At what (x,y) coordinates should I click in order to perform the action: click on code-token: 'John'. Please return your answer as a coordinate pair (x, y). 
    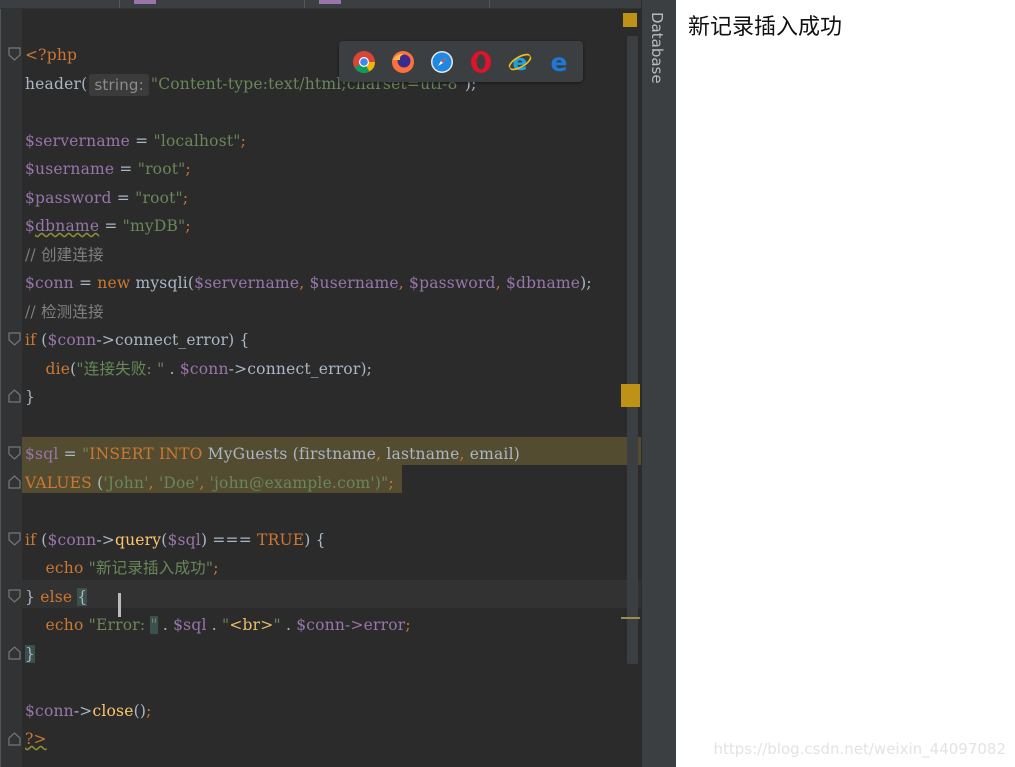
    Looking at the image, I should click on (126, 482).